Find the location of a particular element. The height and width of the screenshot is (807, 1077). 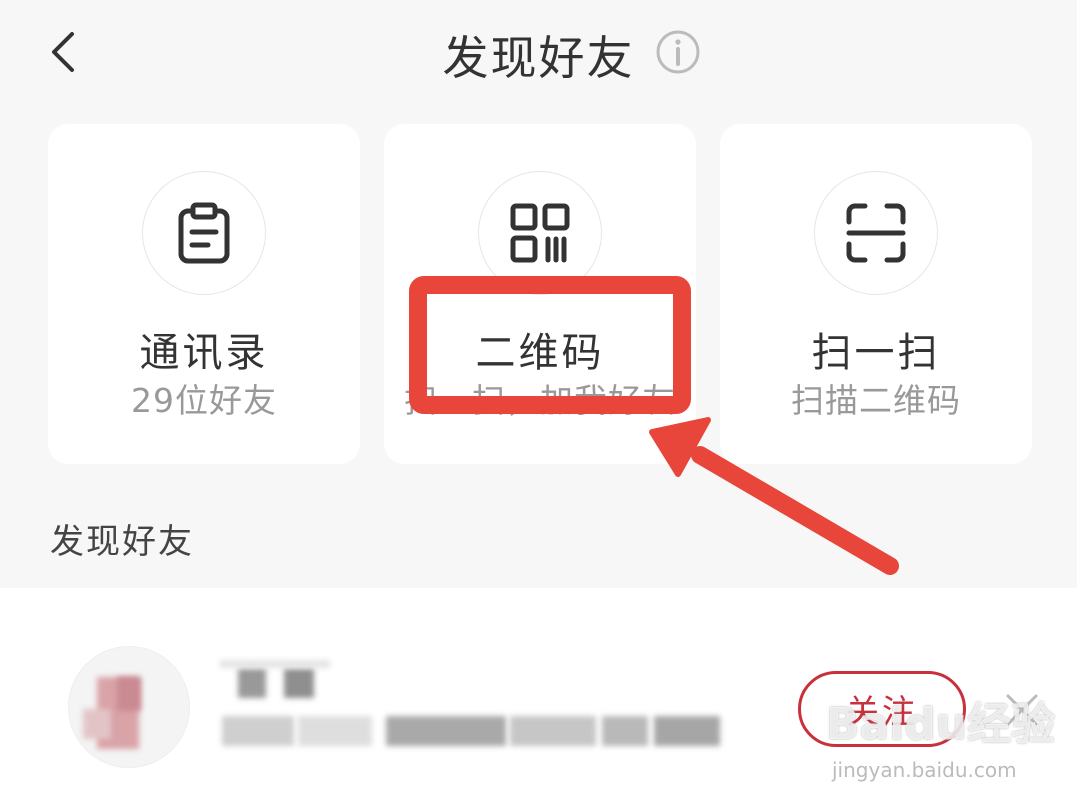

clipboard-icon is located at coordinates (204, 233).